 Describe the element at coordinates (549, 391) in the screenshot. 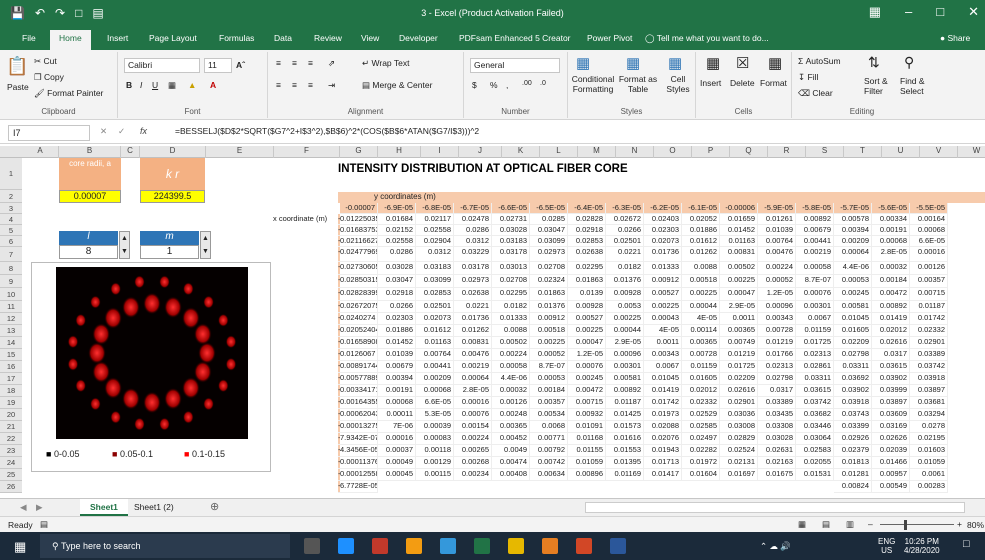

I see `value-cell: 0.00184` at that location.